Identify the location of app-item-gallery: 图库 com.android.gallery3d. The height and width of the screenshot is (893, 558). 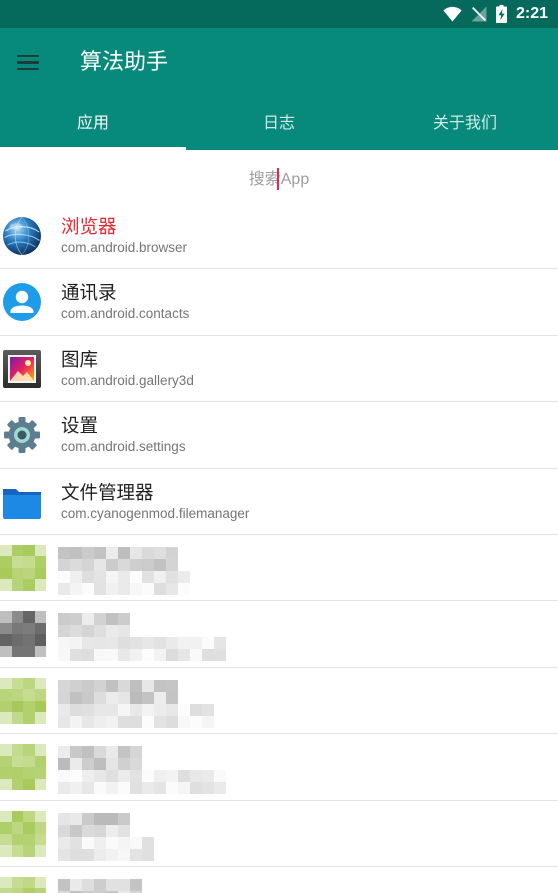
(279, 369).